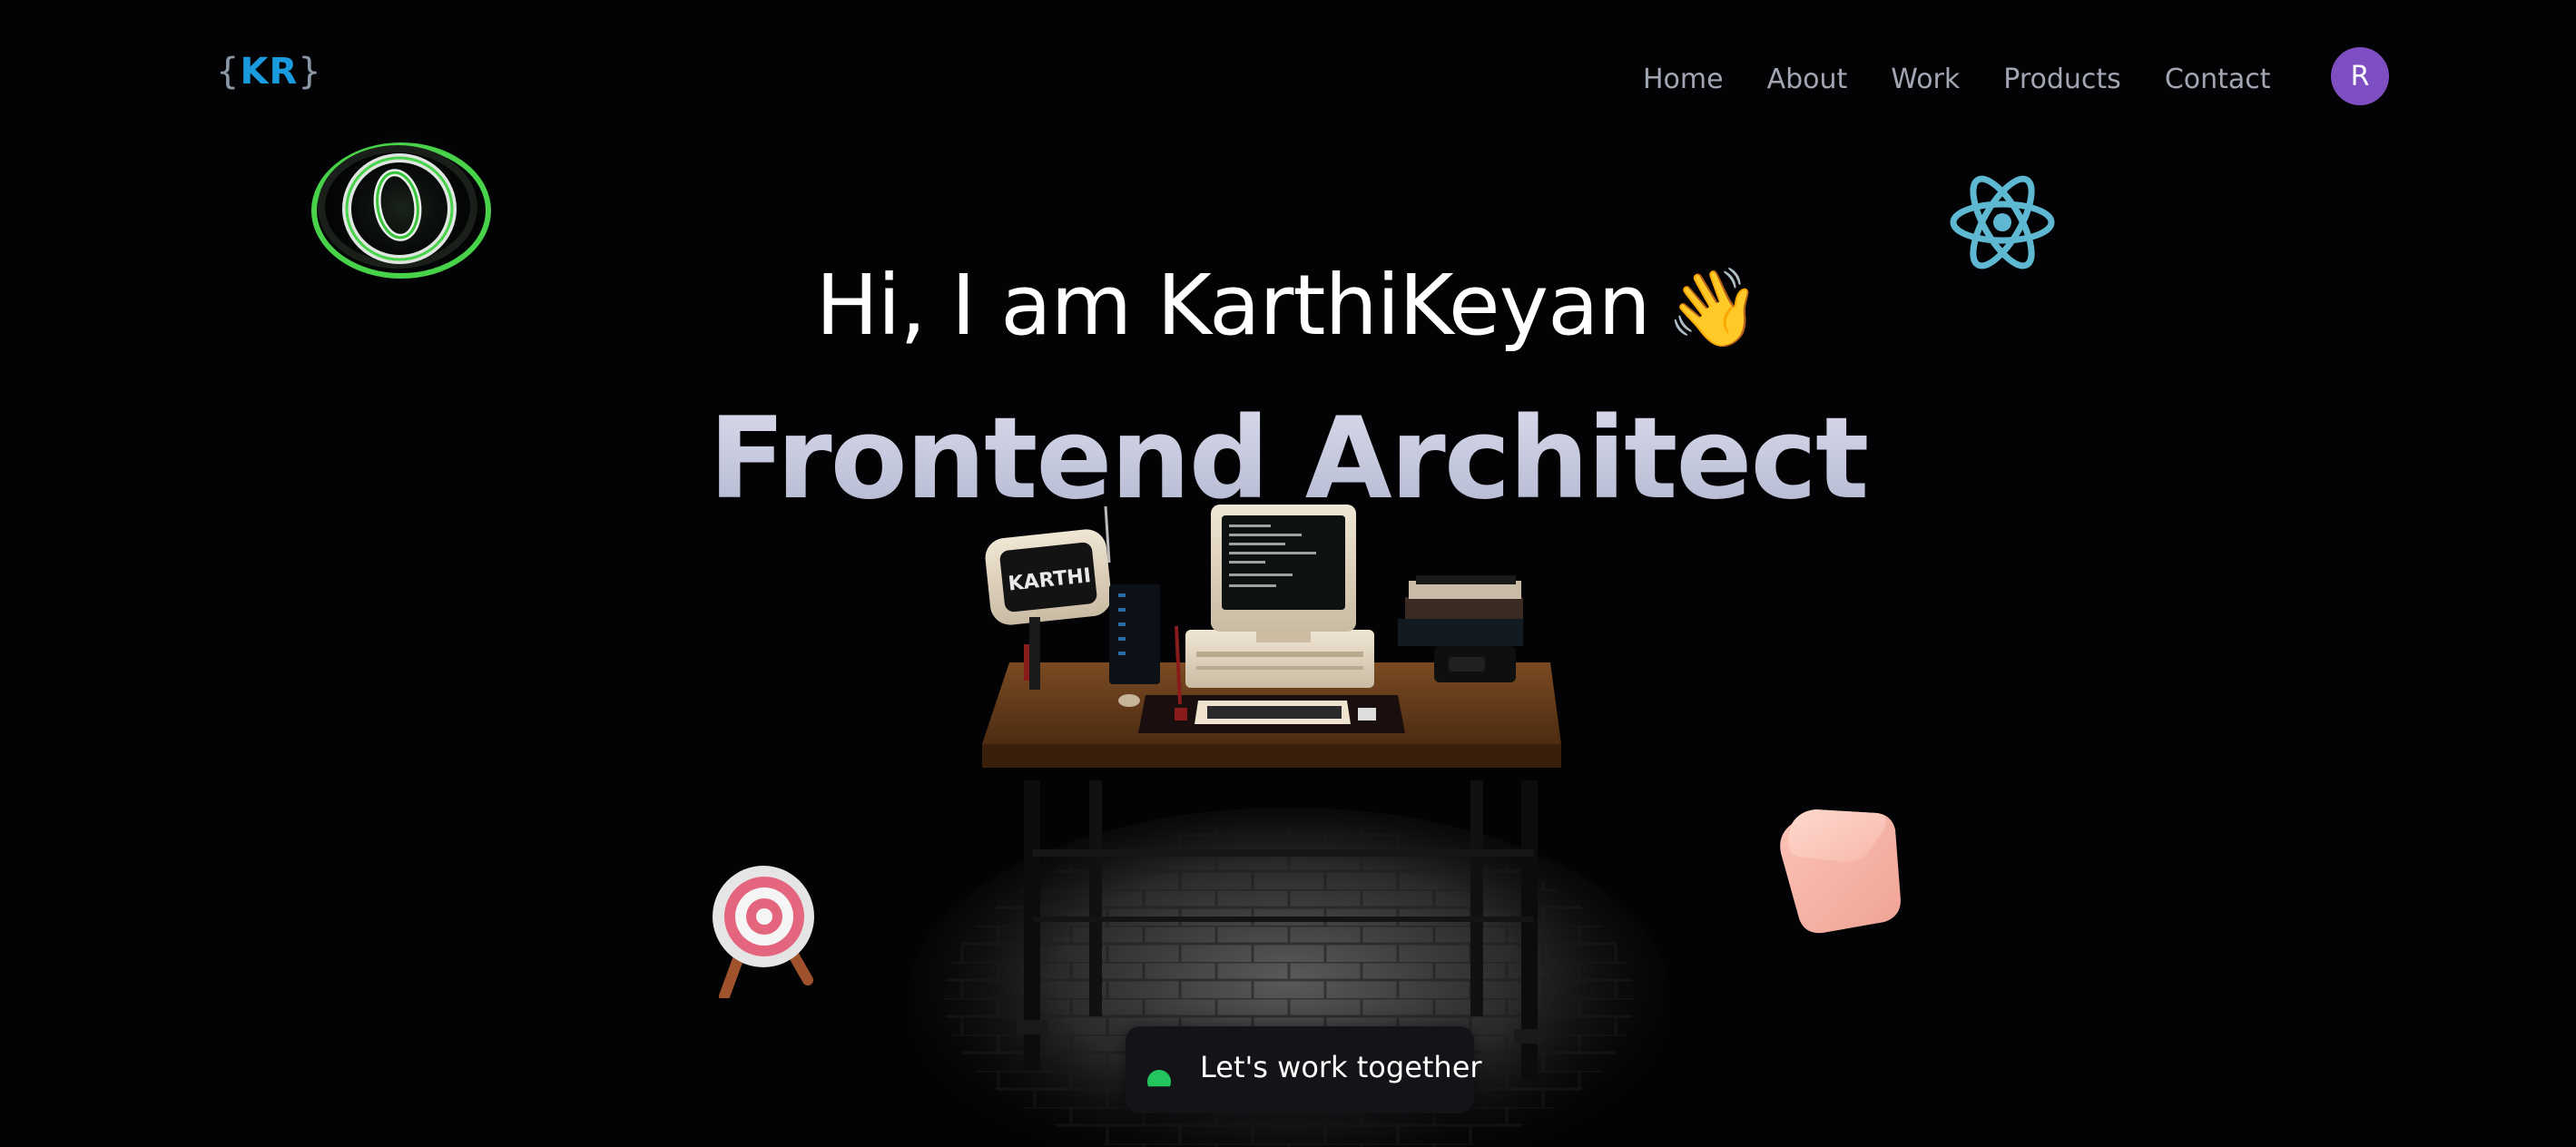 This screenshot has width=2576, height=1147. What do you see at coordinates (2002, 222) in the screenshot?
I see `react-icon` at bounding box center [2002, 222].